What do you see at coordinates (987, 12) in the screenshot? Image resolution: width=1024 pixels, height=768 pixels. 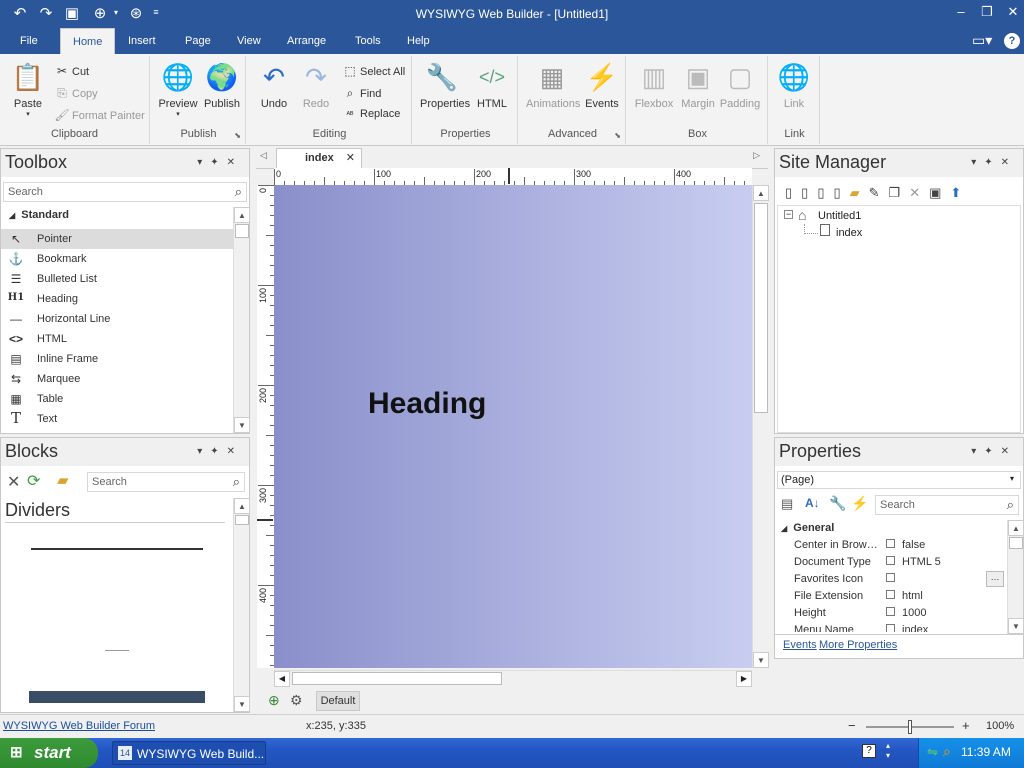 I see `restore-icon: ❐` at bounding box center [987, 12].